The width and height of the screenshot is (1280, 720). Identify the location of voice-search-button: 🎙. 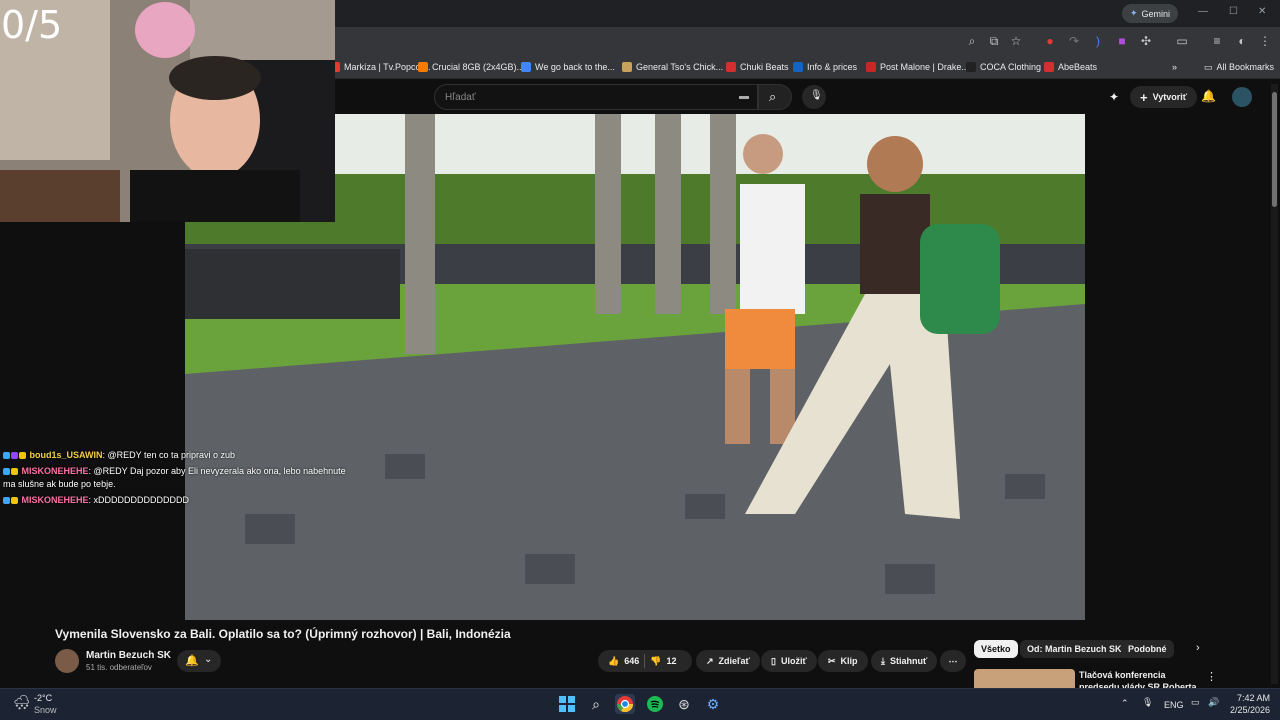
(814, 97).